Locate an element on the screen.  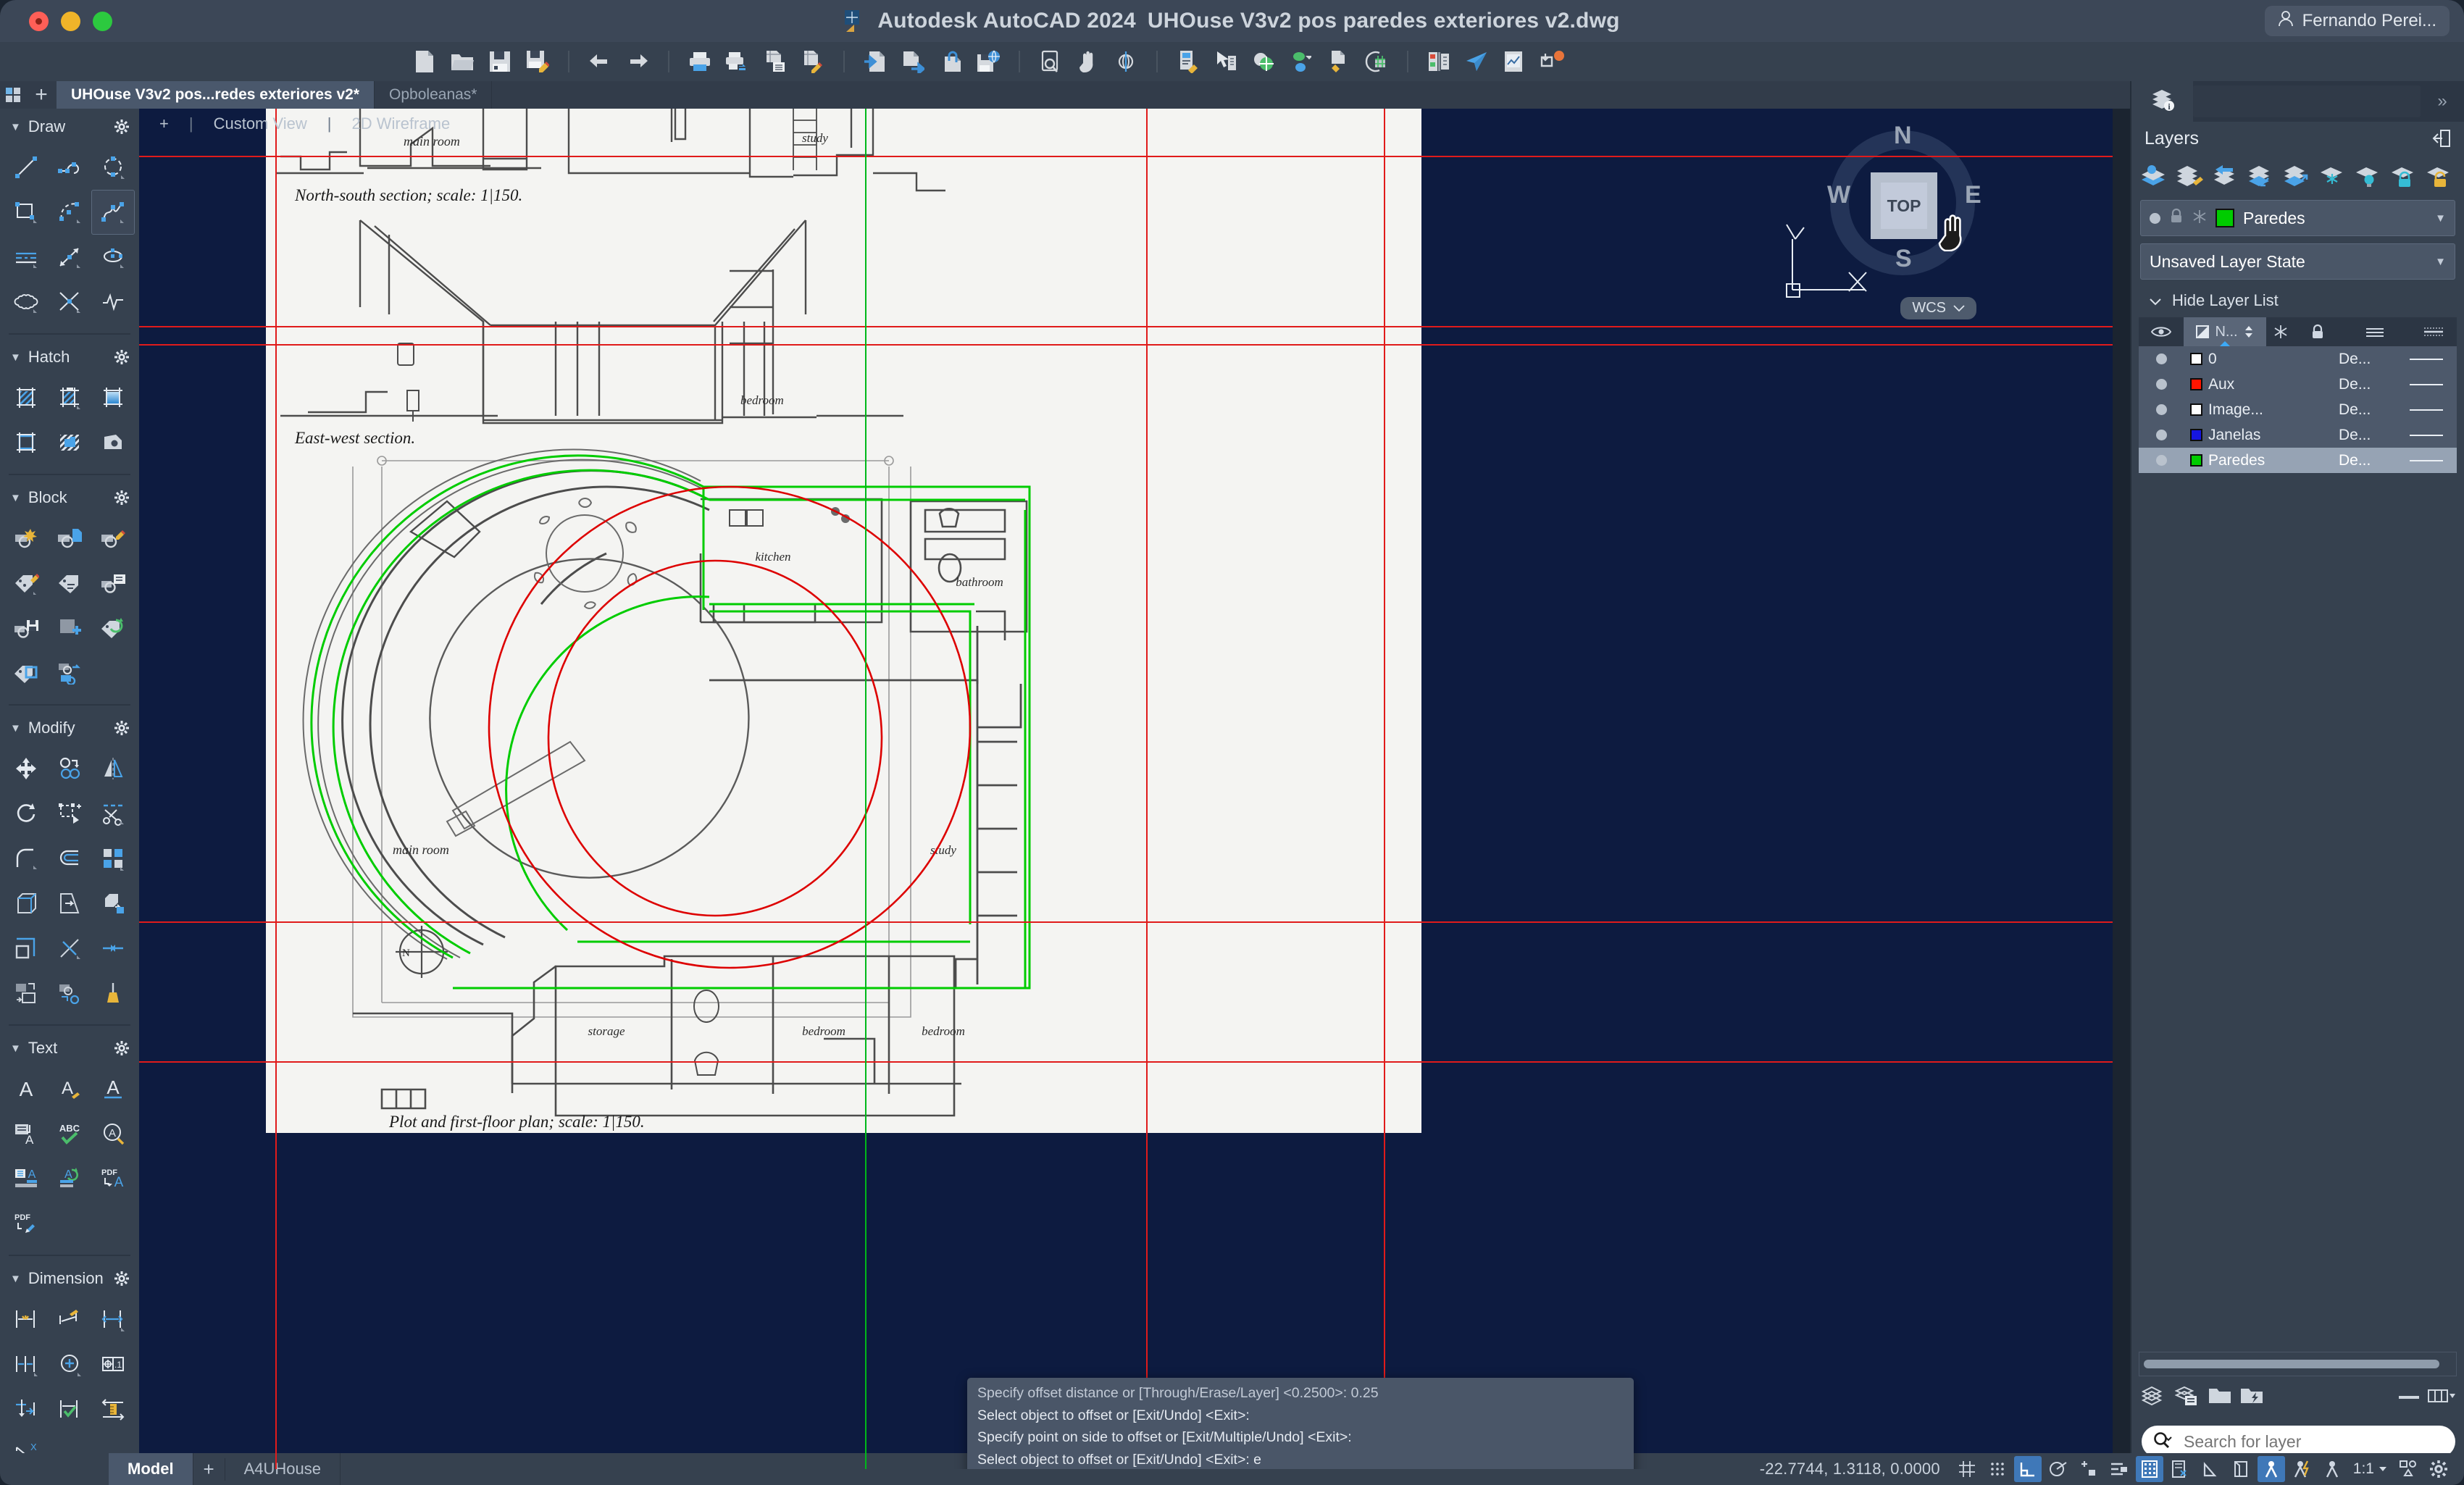
align-tool is located at coordinates (26, 993).